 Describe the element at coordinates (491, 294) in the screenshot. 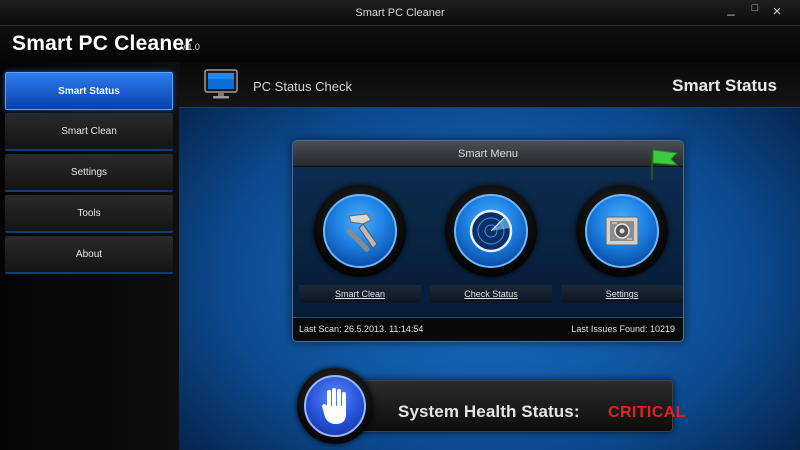

I see `check-status-link: Check Status` at that location.